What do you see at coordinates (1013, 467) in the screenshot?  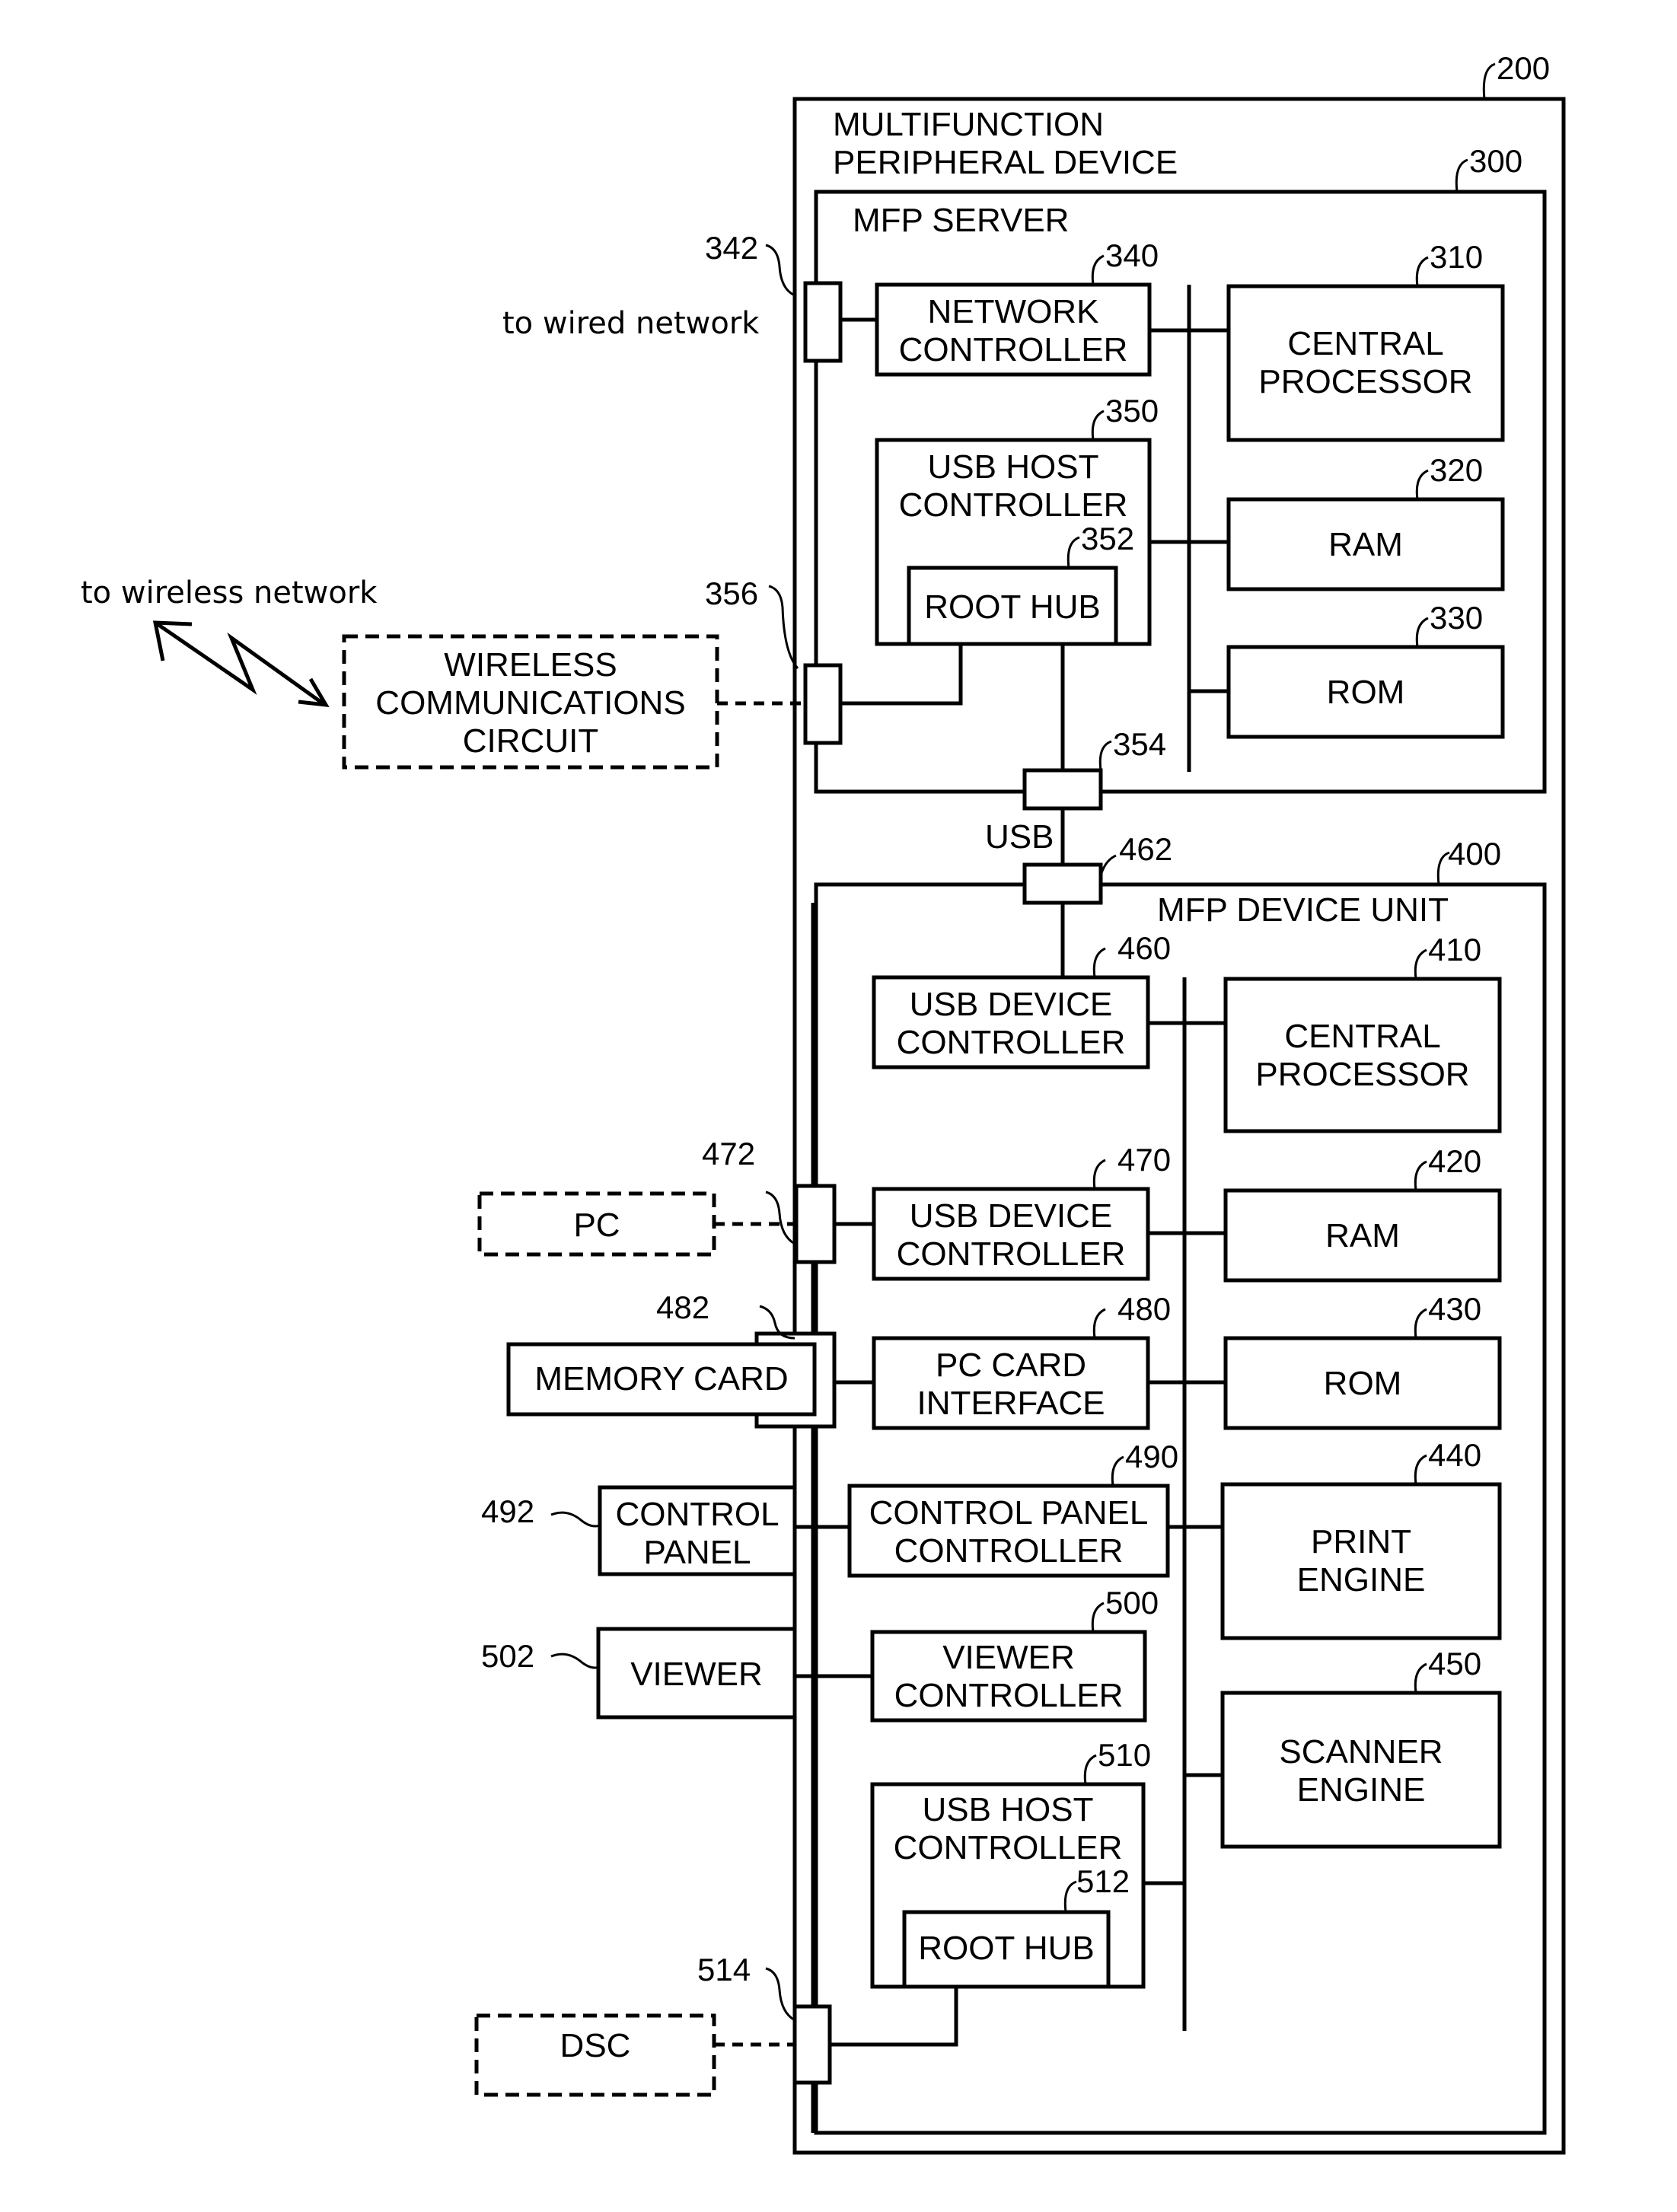 I see `server-usb-host-line1: USB HOST` at bounding box center [1013, 467].